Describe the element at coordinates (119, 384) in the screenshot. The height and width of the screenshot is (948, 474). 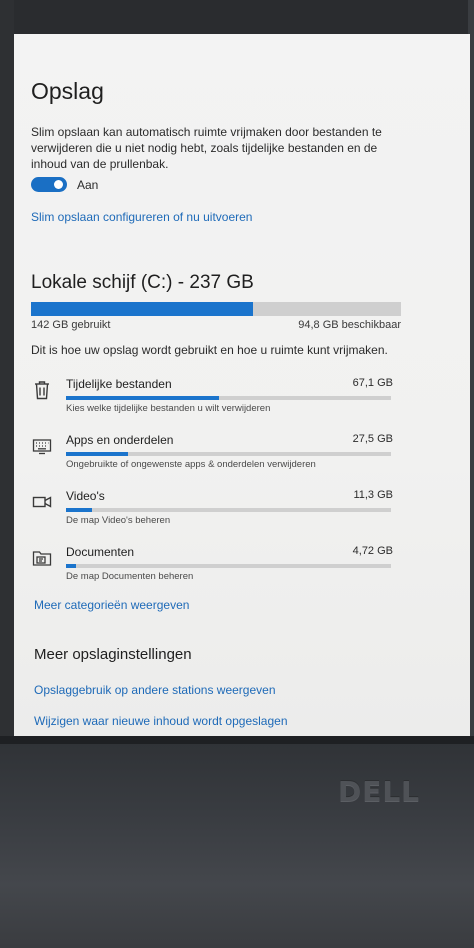
I see `category-name: Tijdelijke bestanden` at that location.